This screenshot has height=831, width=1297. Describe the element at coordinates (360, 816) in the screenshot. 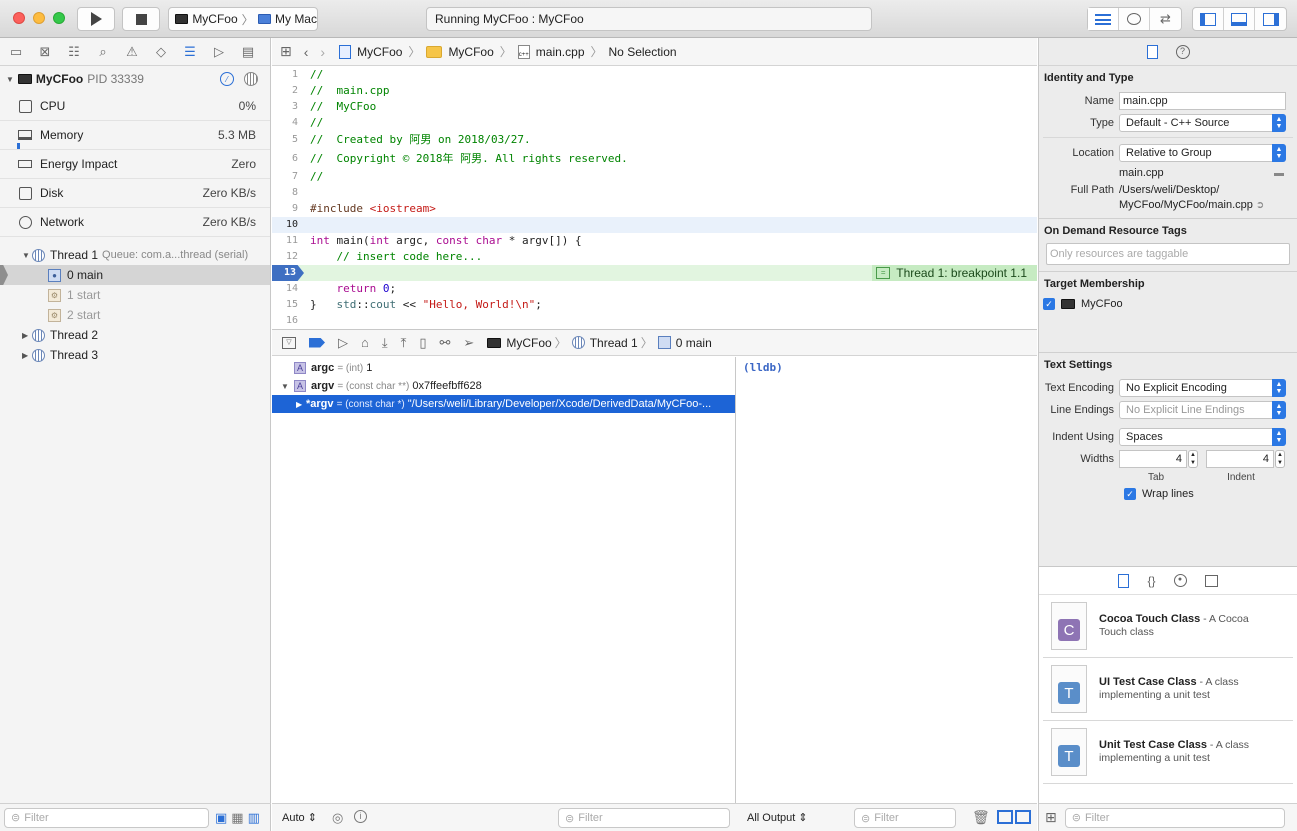

I see `info-icon: i` at that location.